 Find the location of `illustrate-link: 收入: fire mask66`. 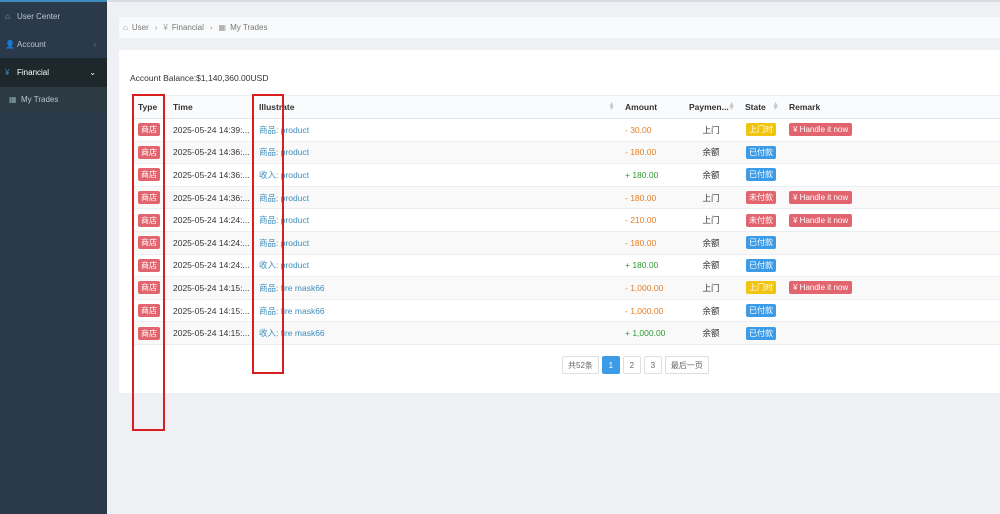

illustrate-link: 收入: fire mask66 is located at coordinates (292, 333).